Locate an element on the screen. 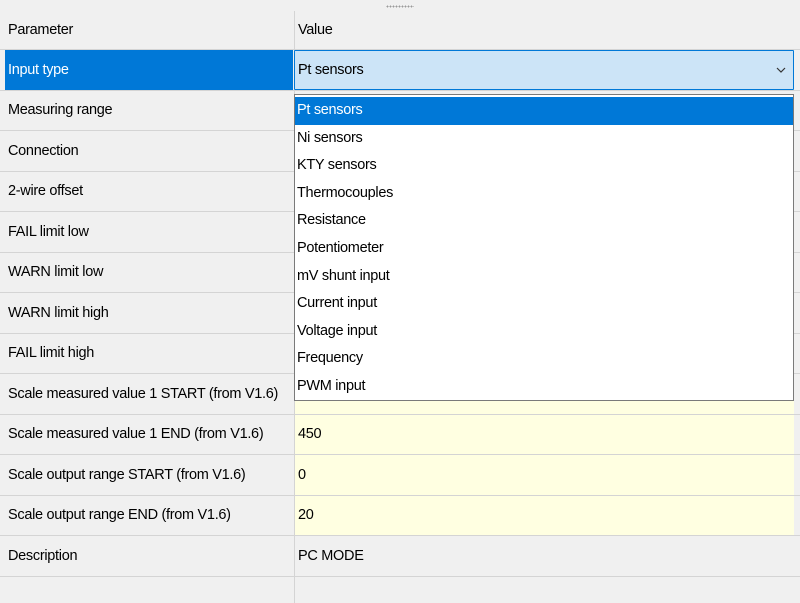 The image size is (800, 603). row-input-type: Input type Pt sensors is located at coordinates (400, 70).